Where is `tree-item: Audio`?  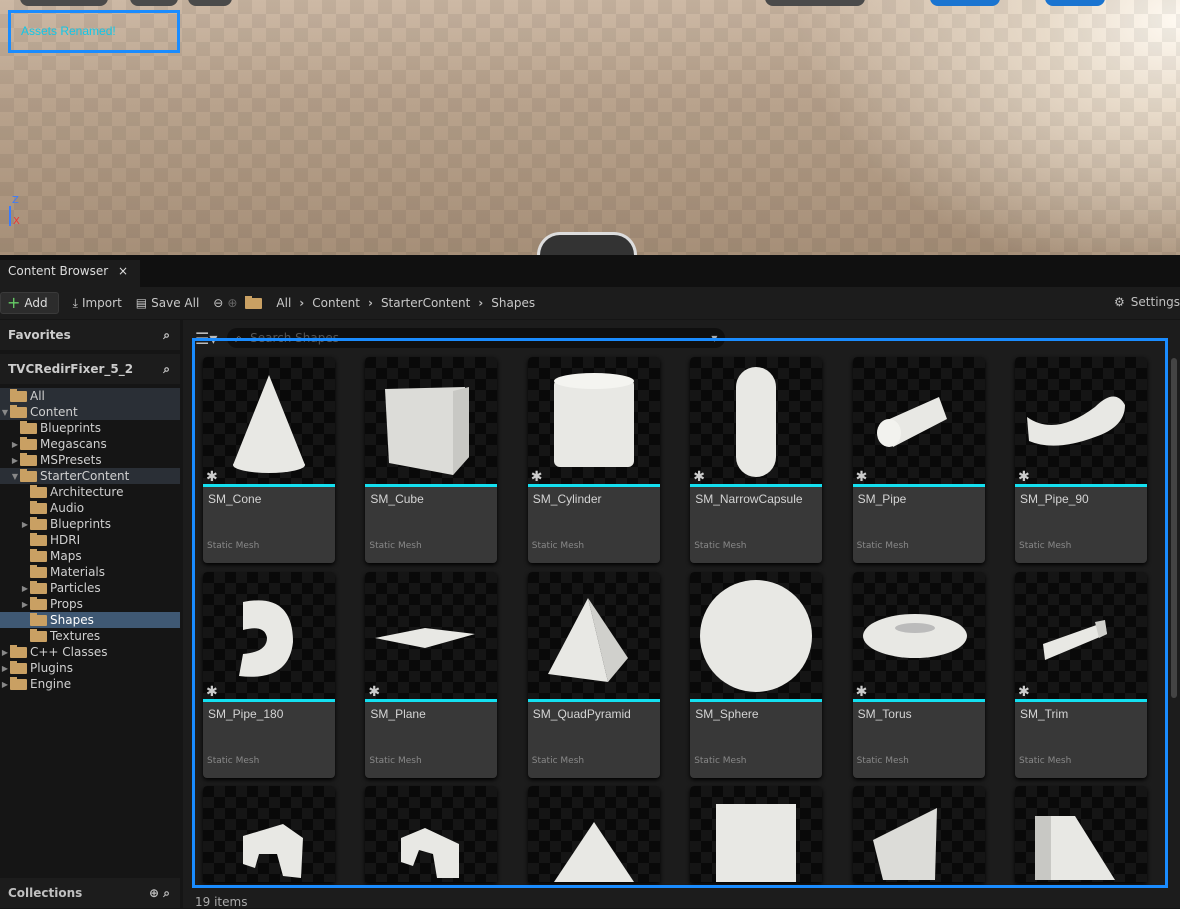 tree-item: Audio is located at coordinates (90, 508).